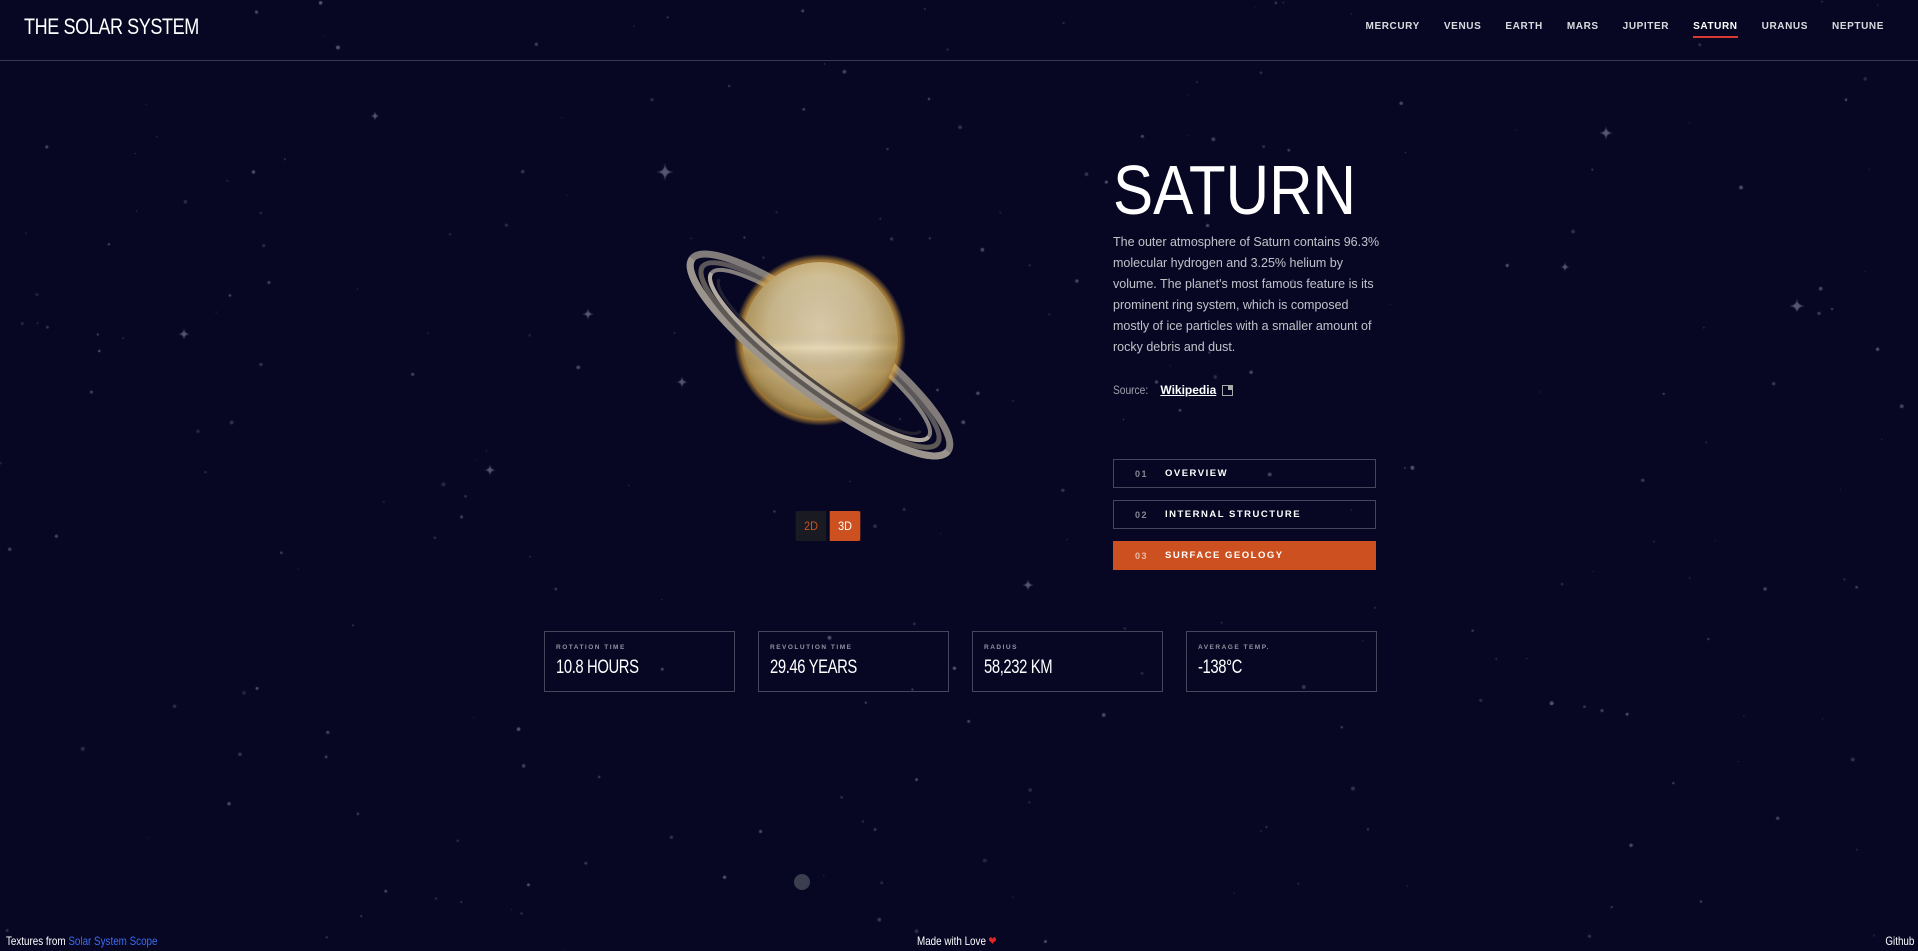  Describe the element at coordinates (1715, 29) in the screenshot. I see `nav-item-saturn: SATURN` at that location.